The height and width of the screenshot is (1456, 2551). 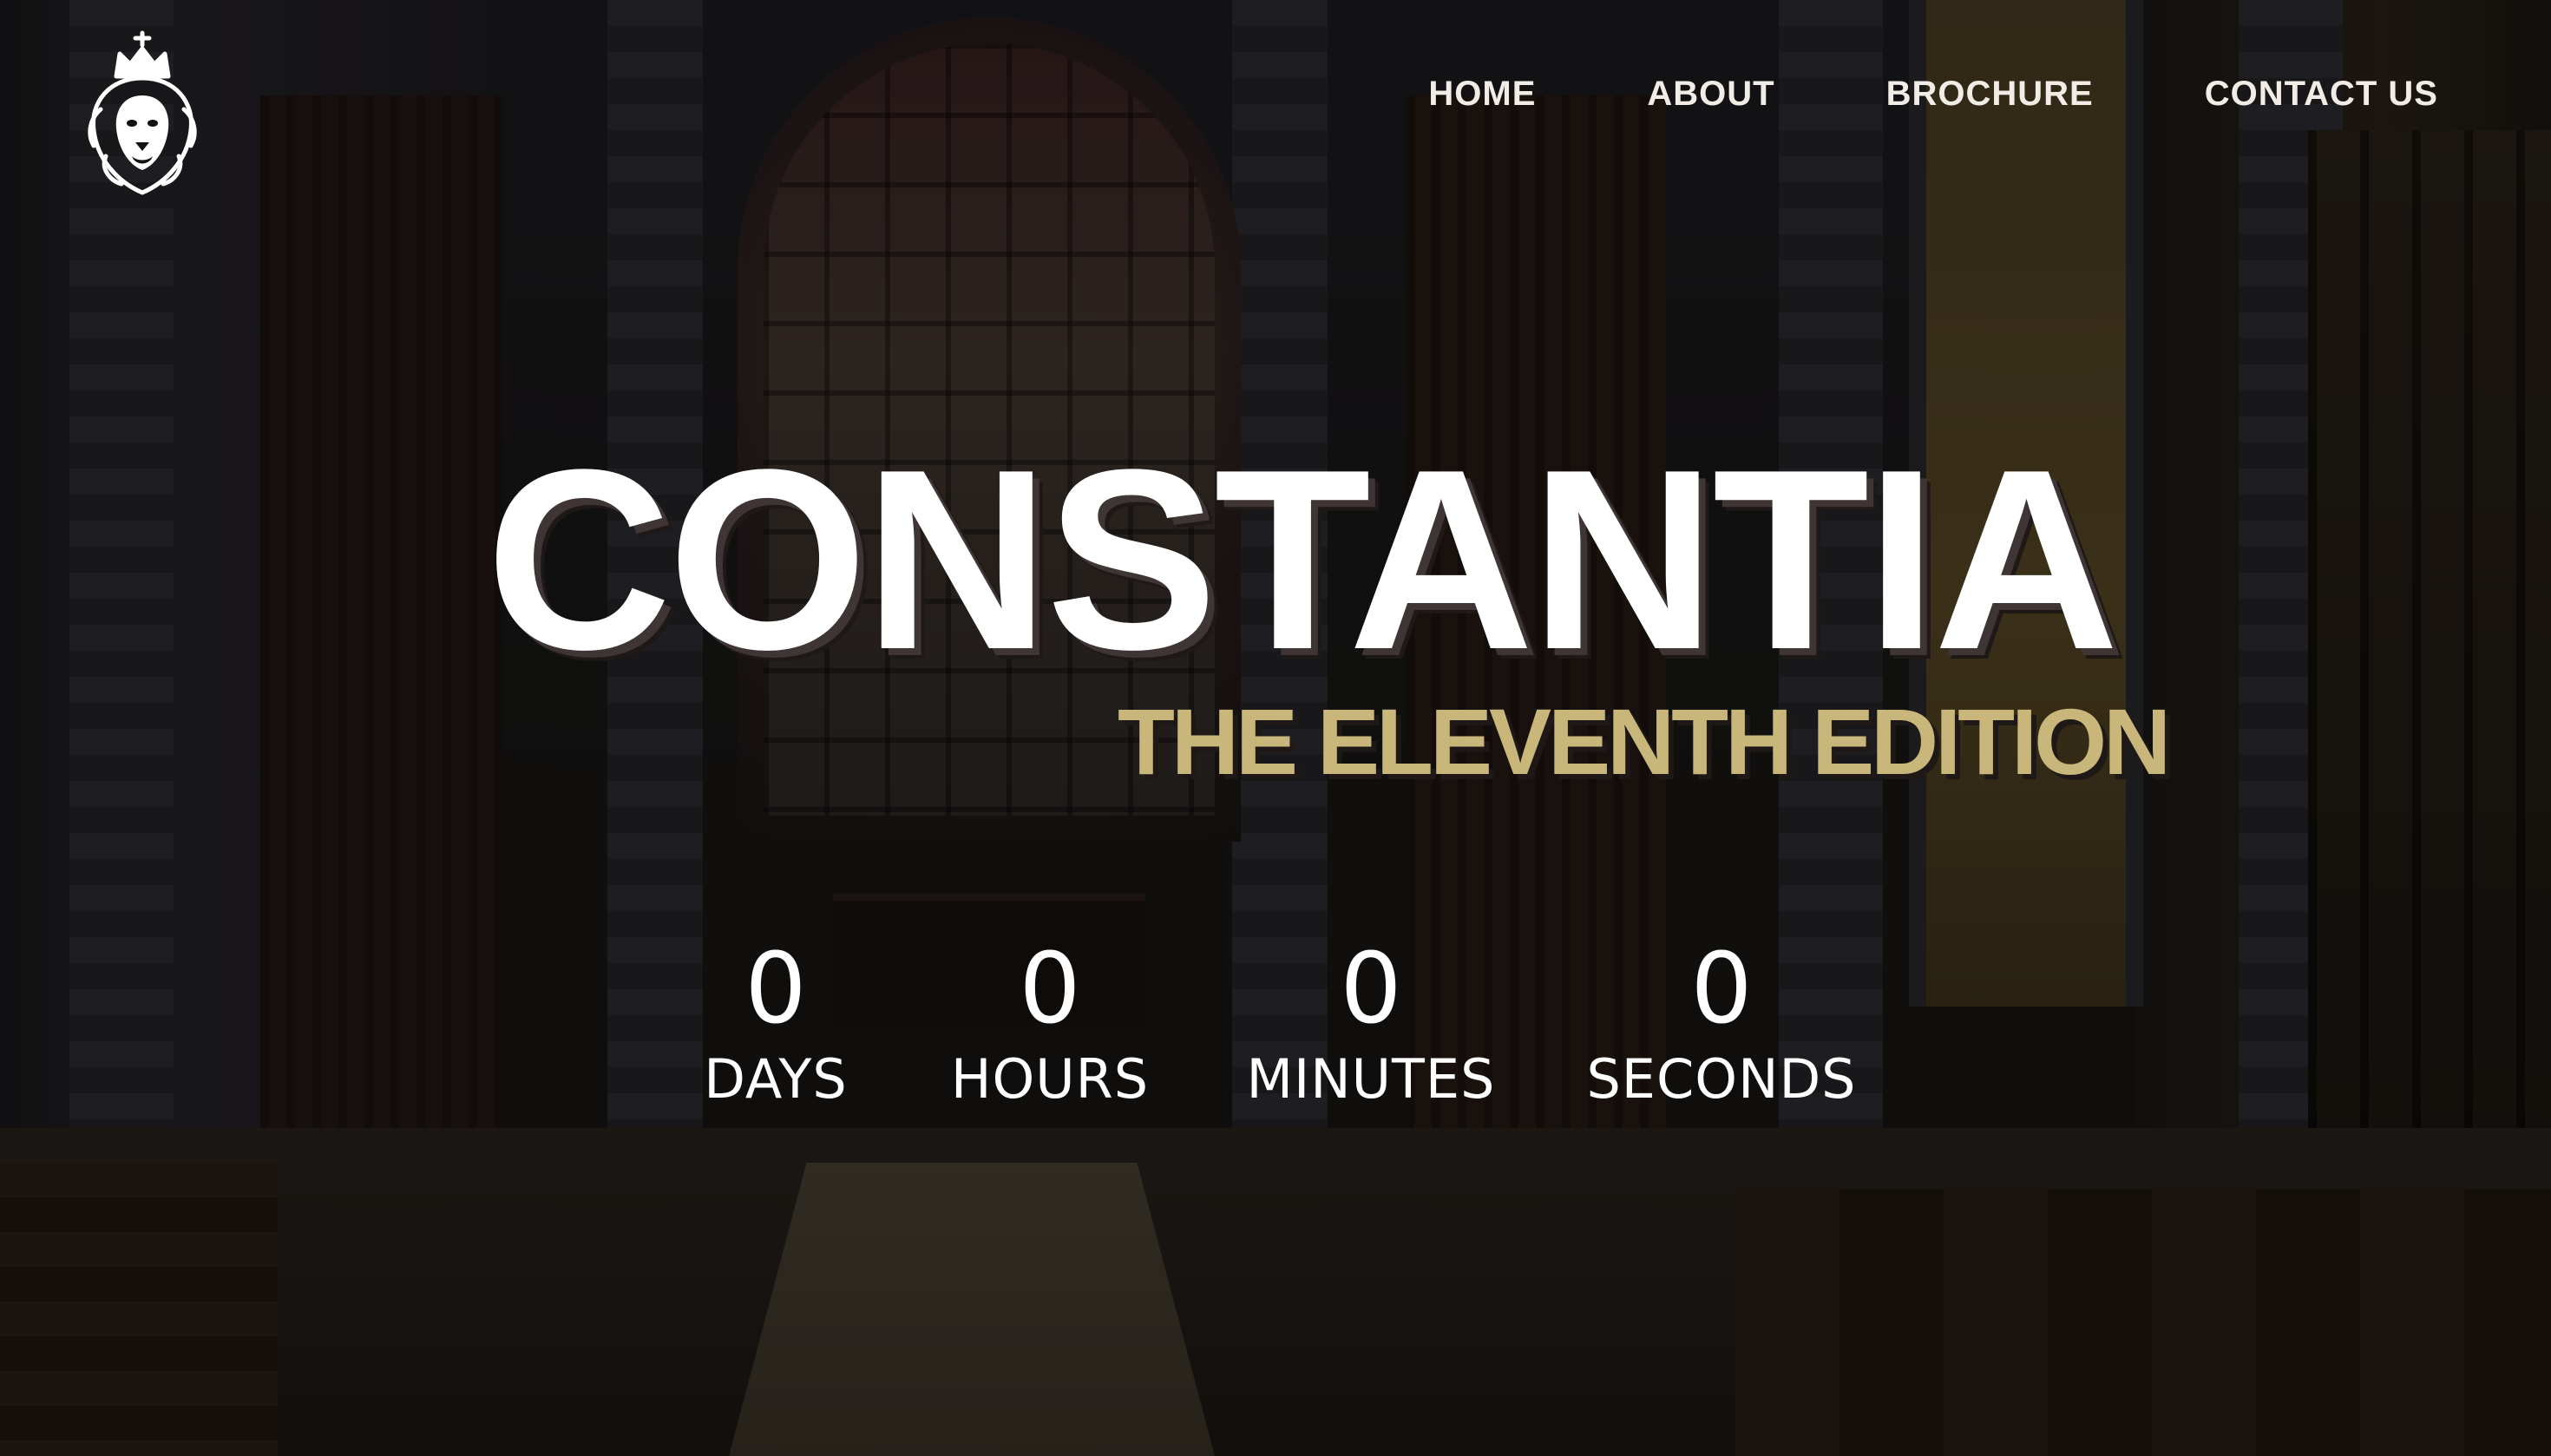 I want to click on countdown-seconds-value: 0, so click(x=1721, y=989).